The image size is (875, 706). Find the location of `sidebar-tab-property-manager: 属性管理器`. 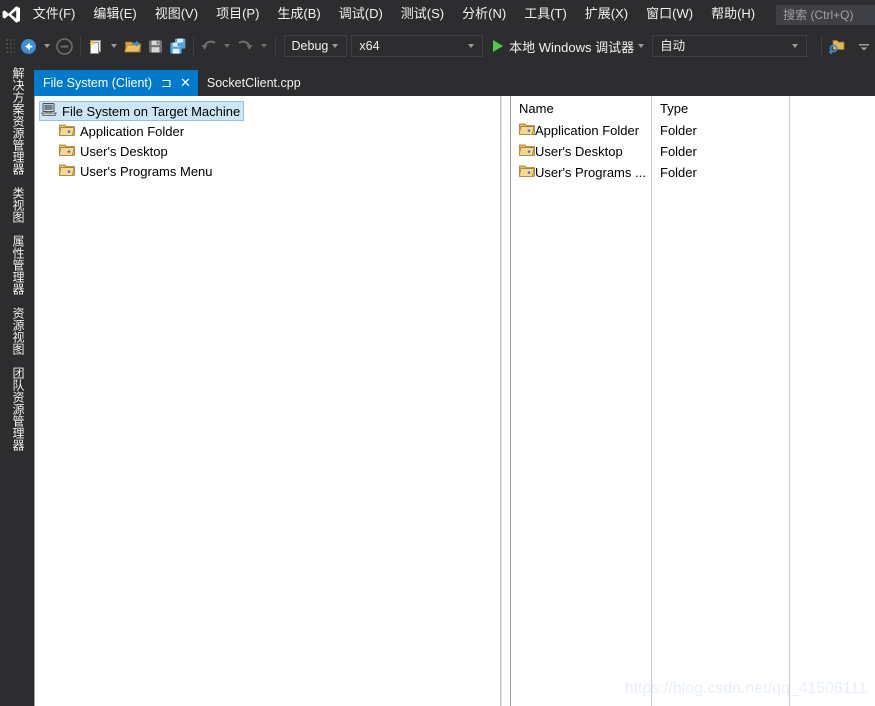

sidebar-tab-property-manager: 属性管理器 is located at coordinates (18, 267).